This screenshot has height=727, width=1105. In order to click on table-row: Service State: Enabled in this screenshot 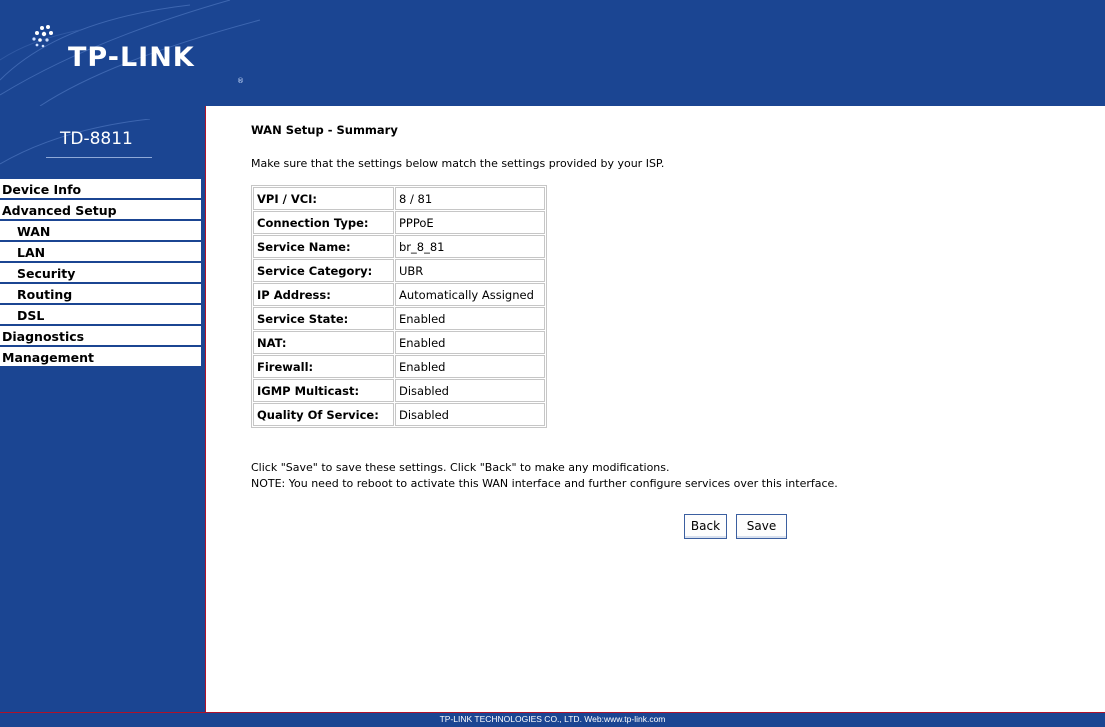, I will do `click(399, 318)`.